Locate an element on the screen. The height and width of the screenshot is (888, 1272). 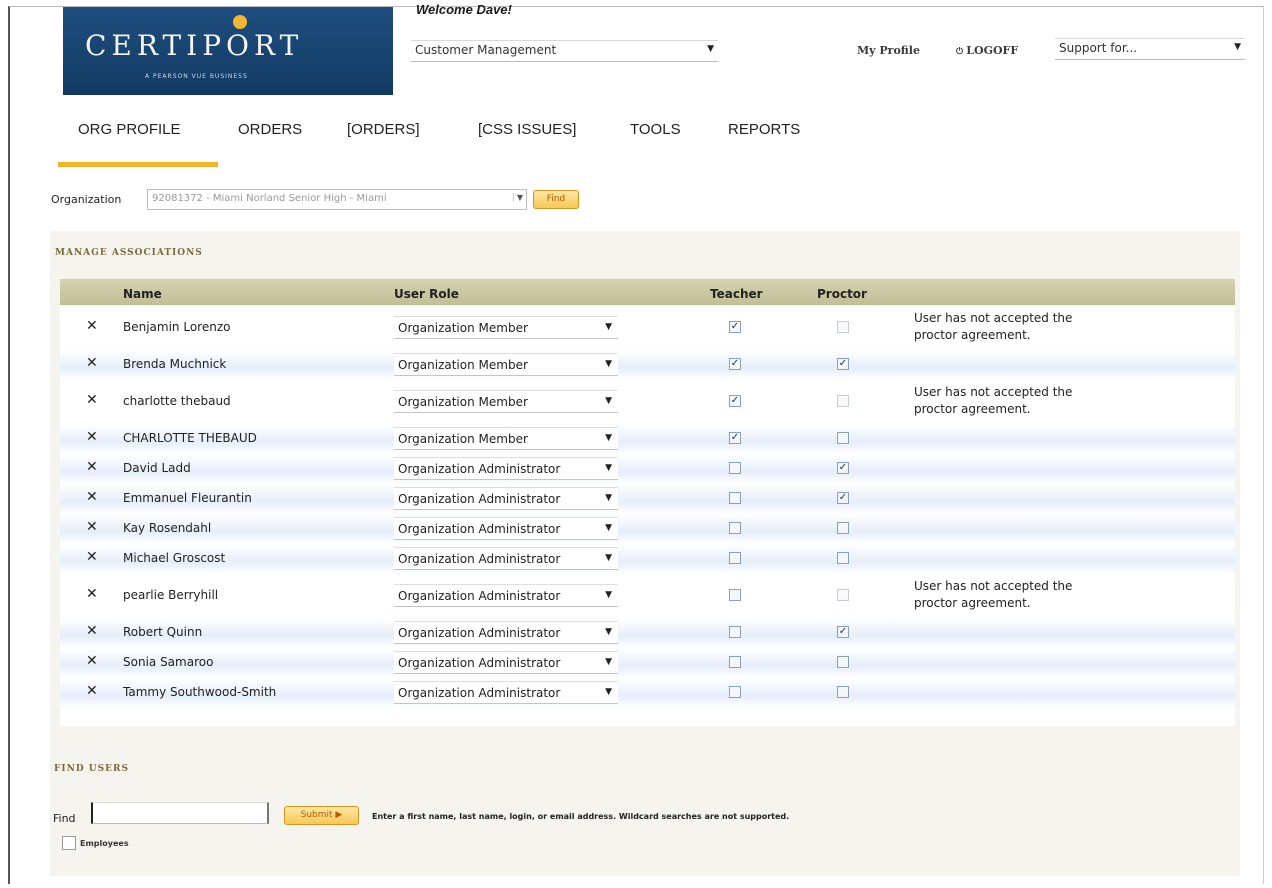
tab-orders: ORDERS is located at coordinates (270, 129).